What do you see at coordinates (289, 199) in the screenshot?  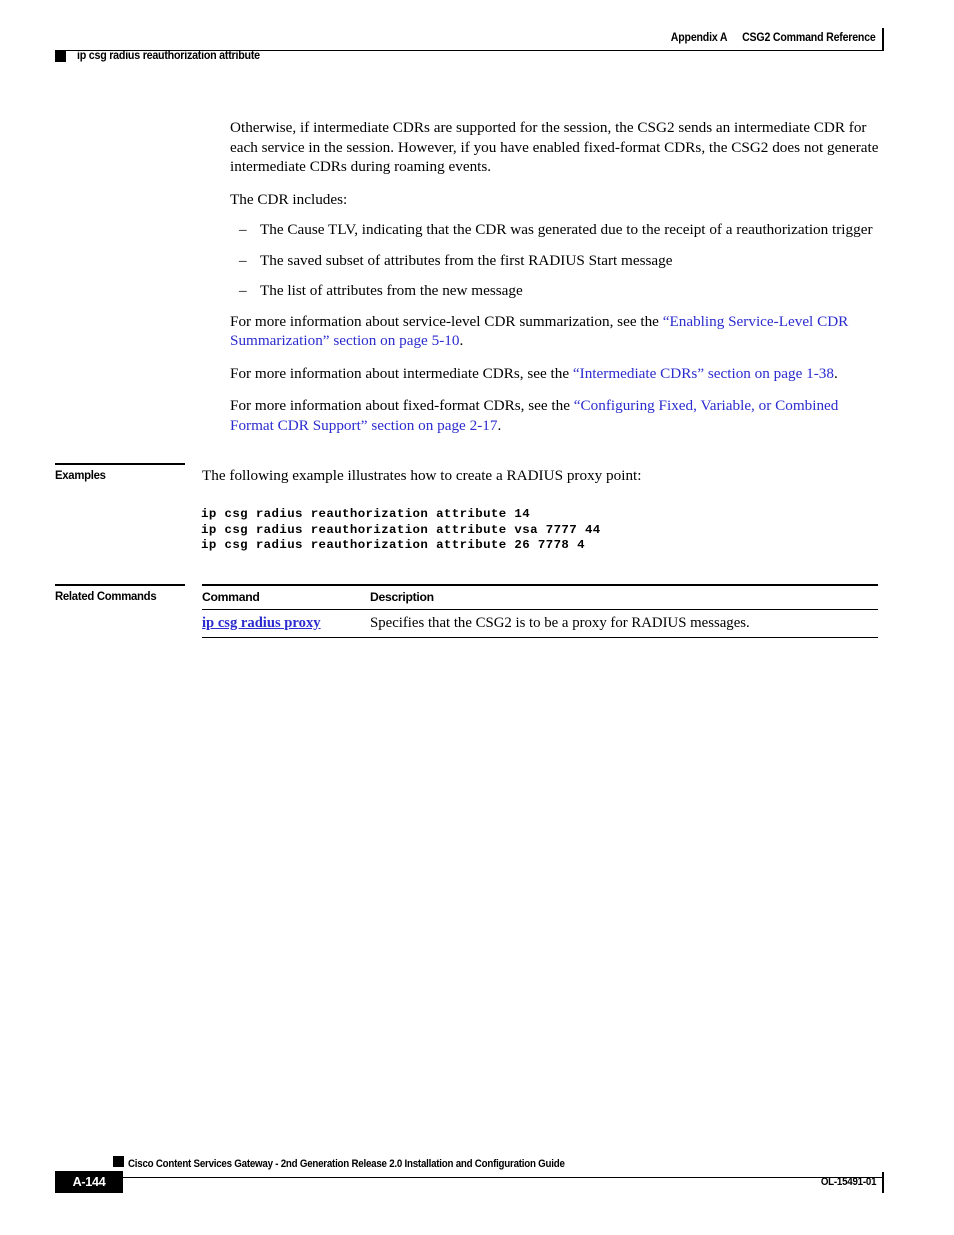 I see `cdr-includes-label: The CDR includes:` at bounding box center [289, 199].